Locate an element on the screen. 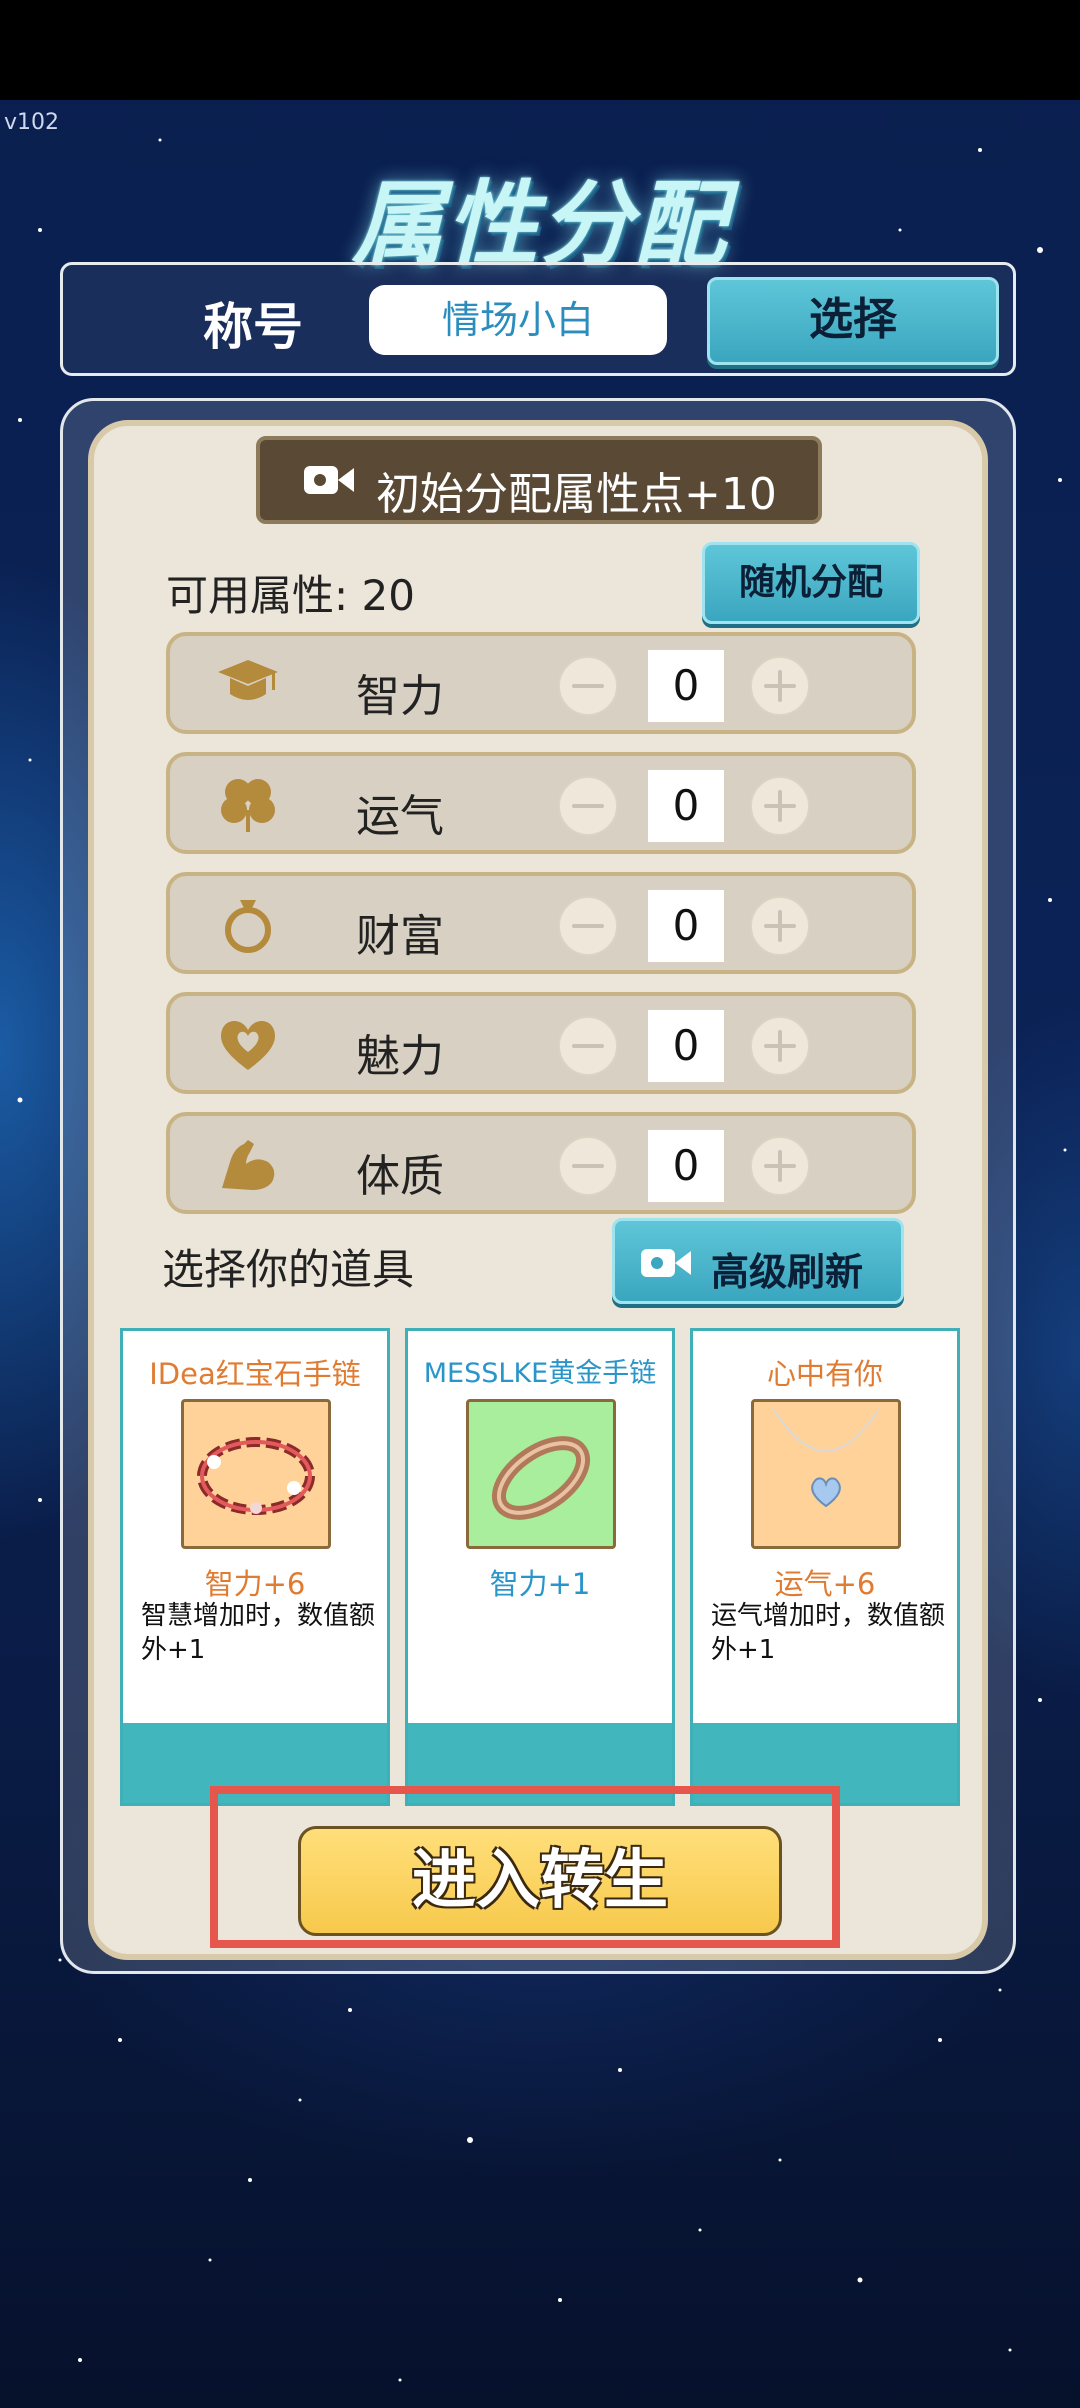  bonus-points-label: 初始分配属性点+10 is located at coordinates (576, 494).